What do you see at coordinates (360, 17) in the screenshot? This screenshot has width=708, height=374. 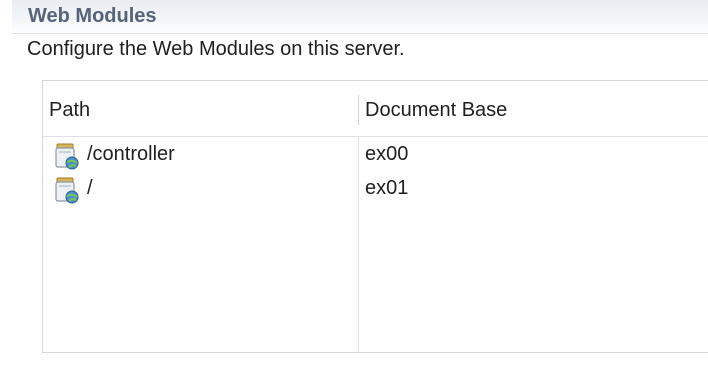 I see `section-header: Web Modules` at bounding box center [360, 17].